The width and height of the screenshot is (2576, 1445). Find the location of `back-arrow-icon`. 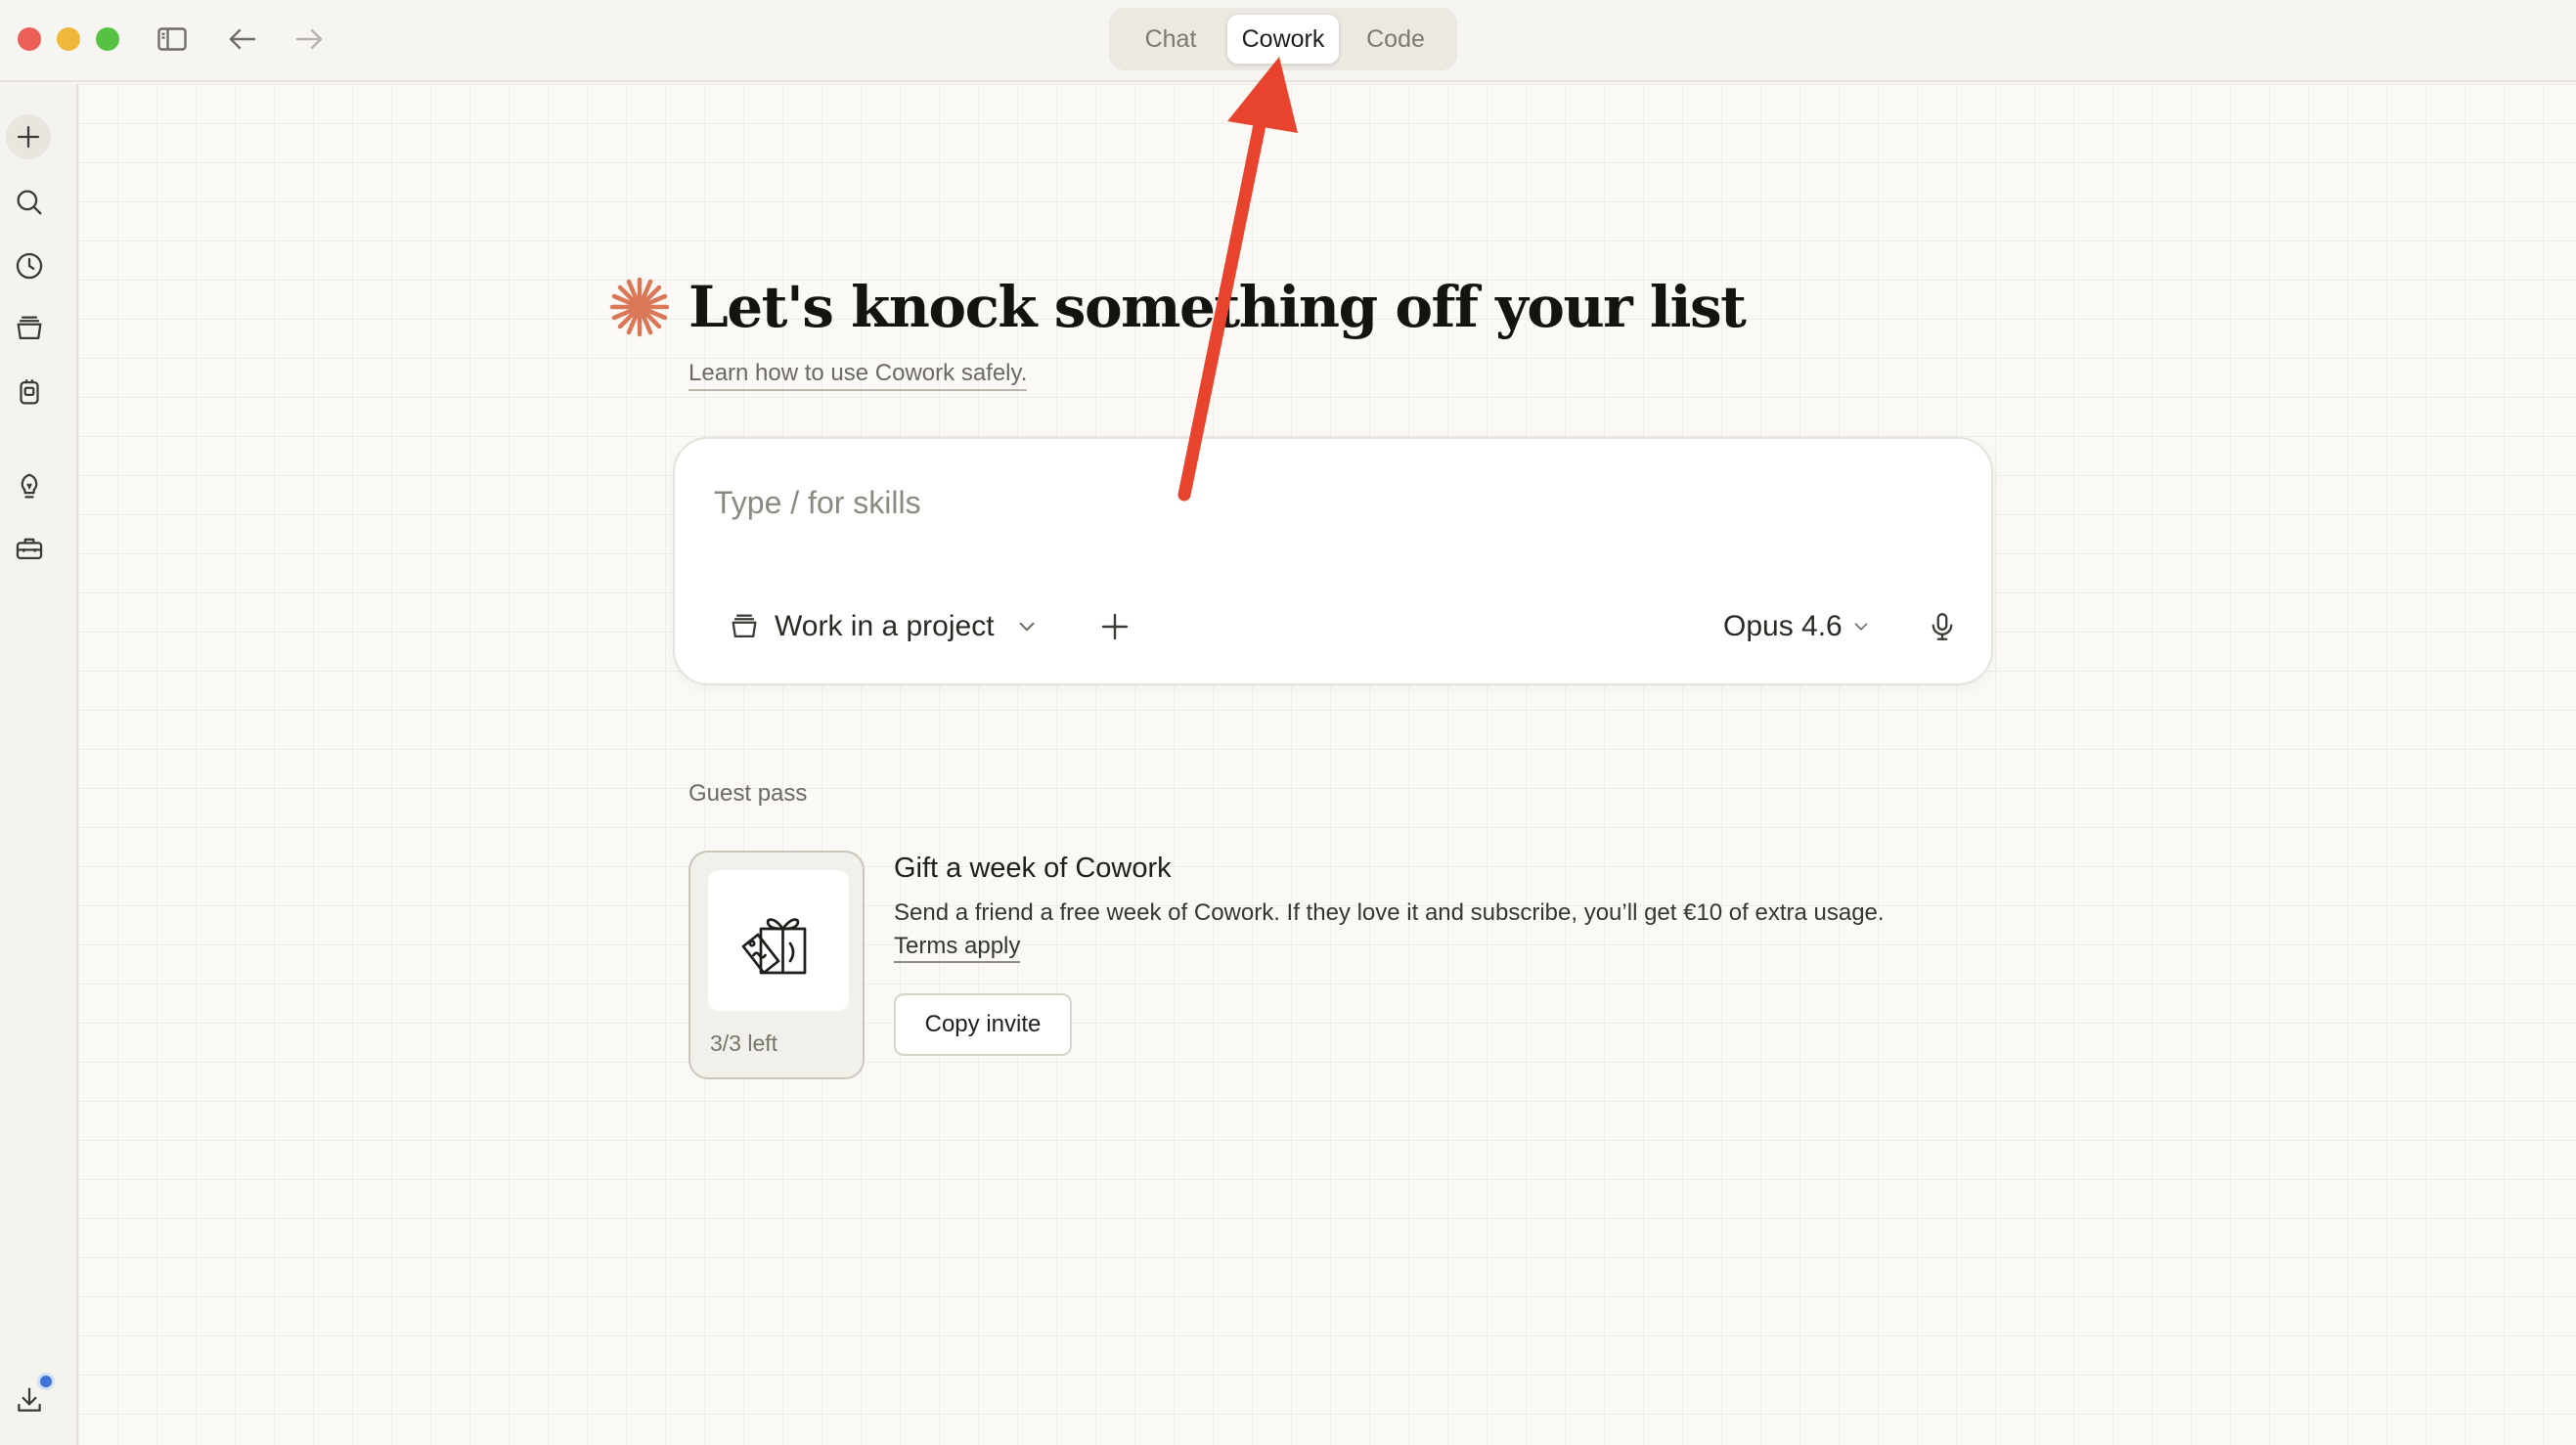

back-arrow-icon is located at coordinates (242, 39).